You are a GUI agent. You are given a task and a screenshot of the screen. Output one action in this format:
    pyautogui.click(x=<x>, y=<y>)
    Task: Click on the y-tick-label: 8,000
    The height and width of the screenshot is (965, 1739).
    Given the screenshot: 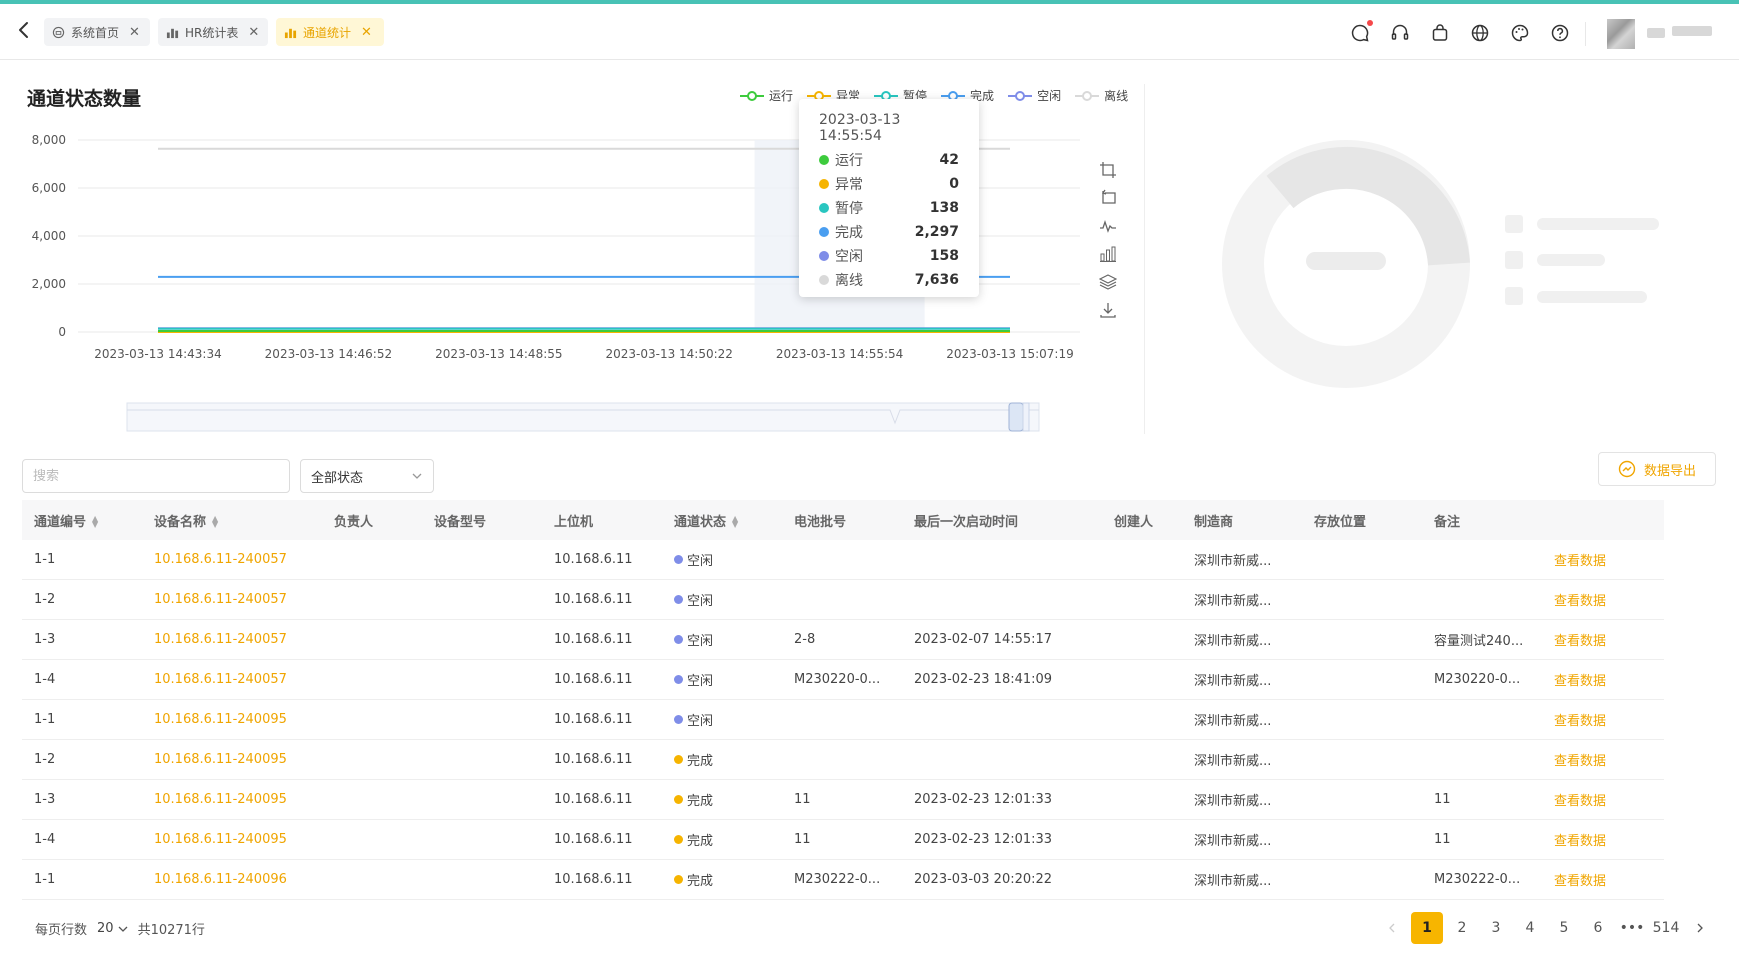 What is the action you would take?
    pyautogui.click(x=49, y=140)
    